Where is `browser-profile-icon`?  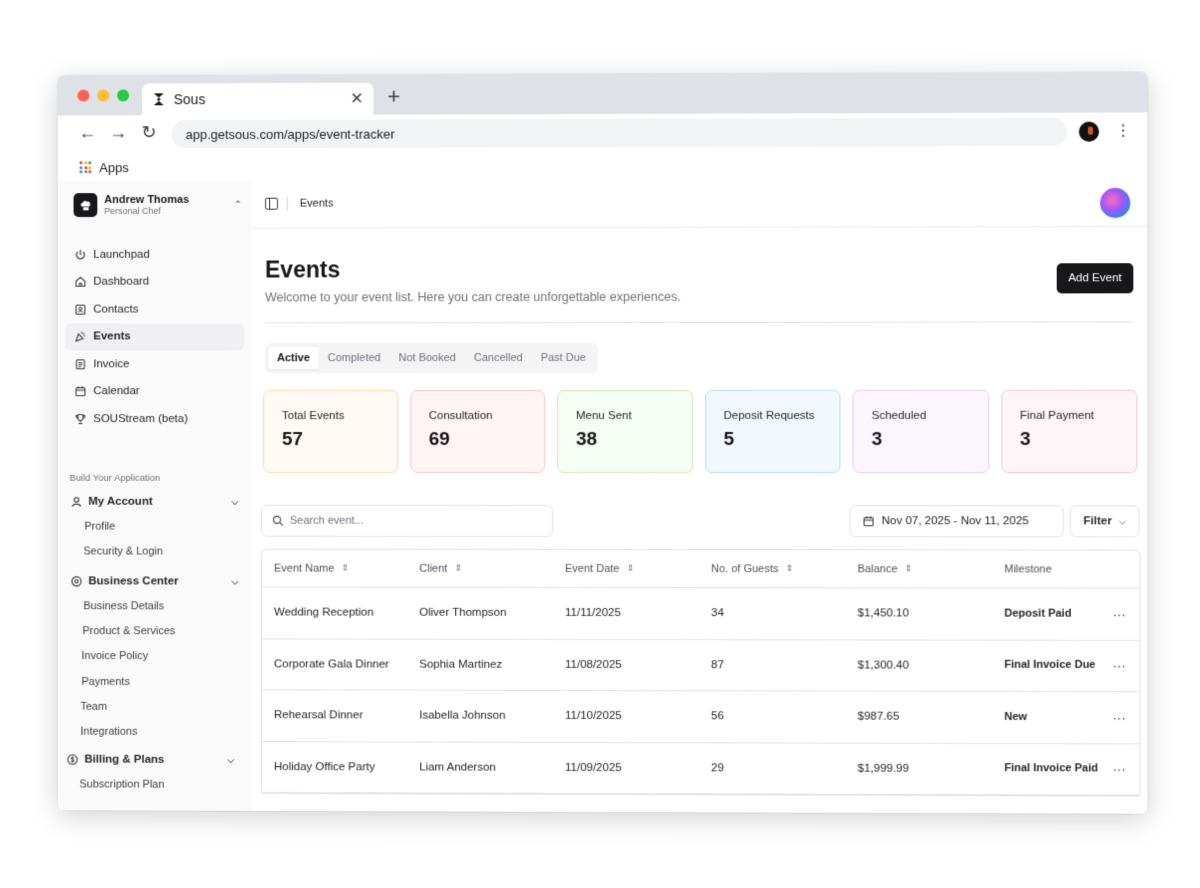
browser-profile-icon is located at coordinates (1089, 131).